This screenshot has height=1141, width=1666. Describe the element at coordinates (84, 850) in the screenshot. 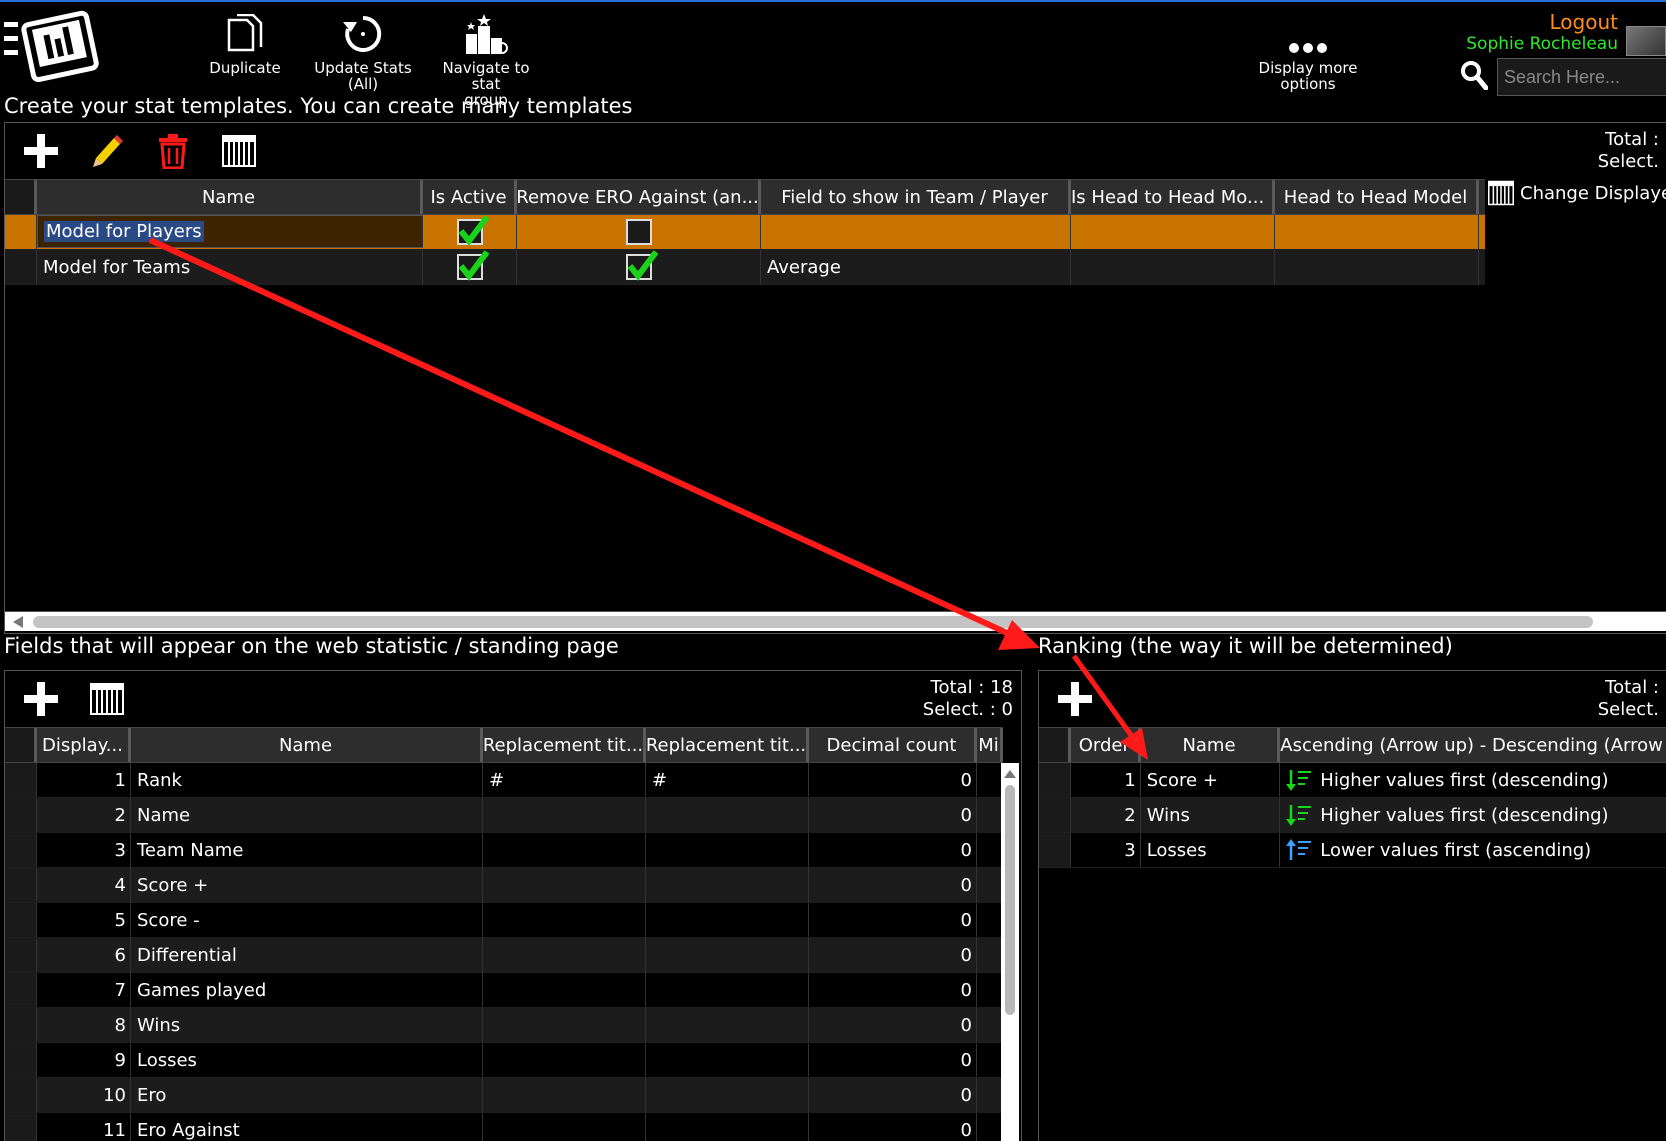

I see `field-order: 3` at that location.